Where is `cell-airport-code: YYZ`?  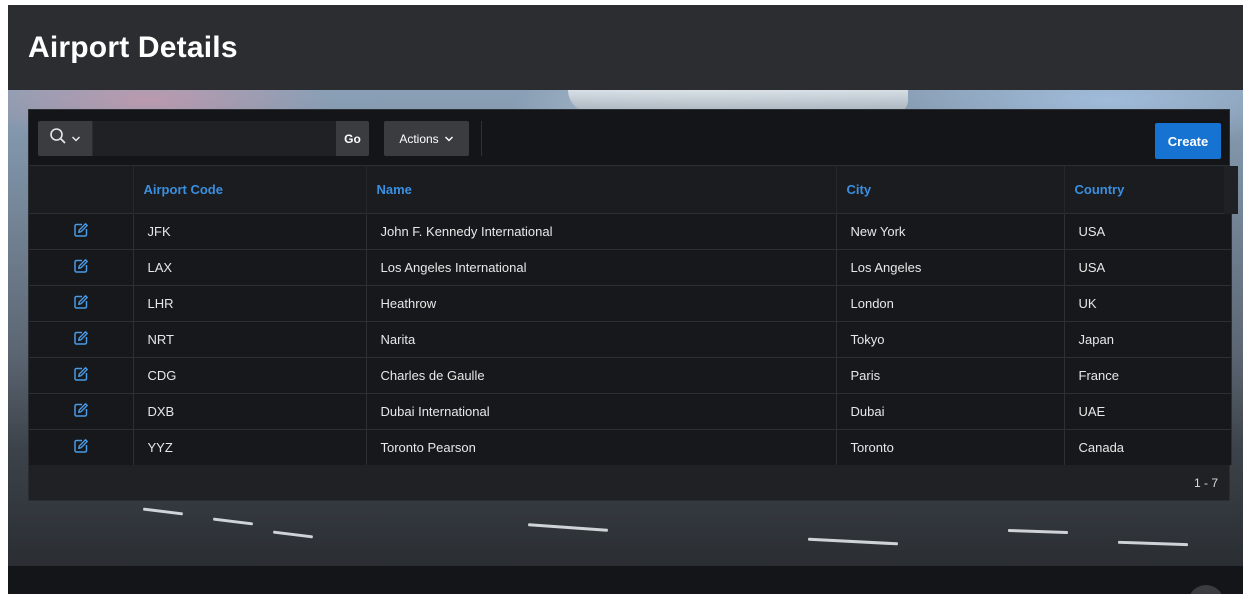 cell-airport-code: YYZ is located at coordinates (250, 446).